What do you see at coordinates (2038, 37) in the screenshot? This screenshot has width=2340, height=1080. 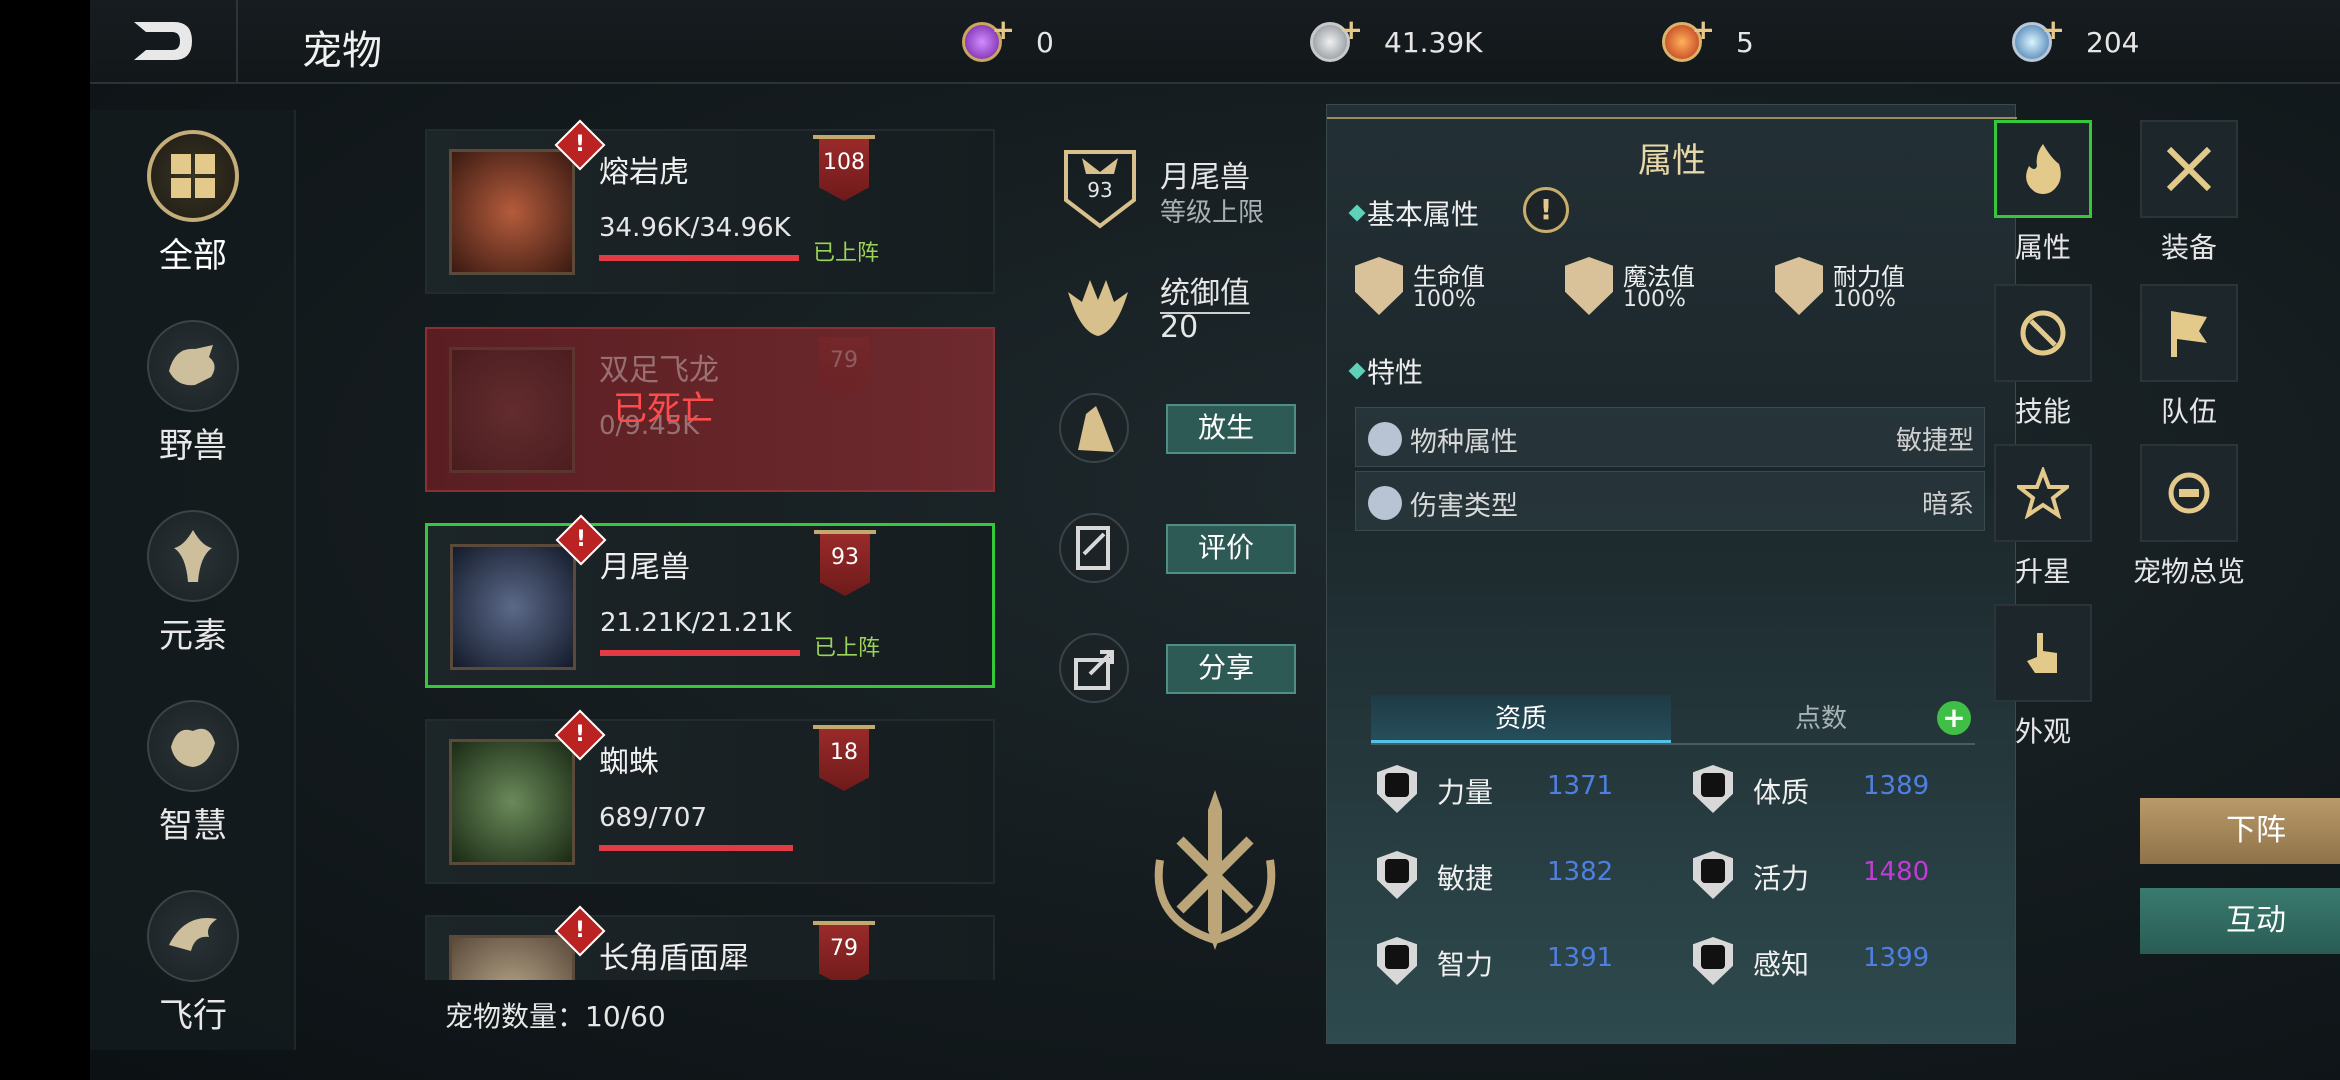 I see `blue-crystal-icon: +` at bounding box center [2038, 37].